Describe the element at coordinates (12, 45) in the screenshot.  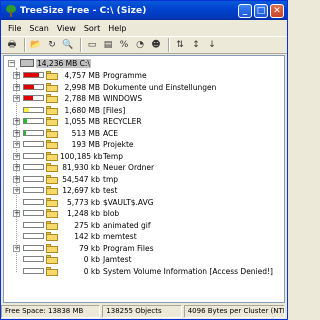
I see `print-icon: 🖶` at that location.